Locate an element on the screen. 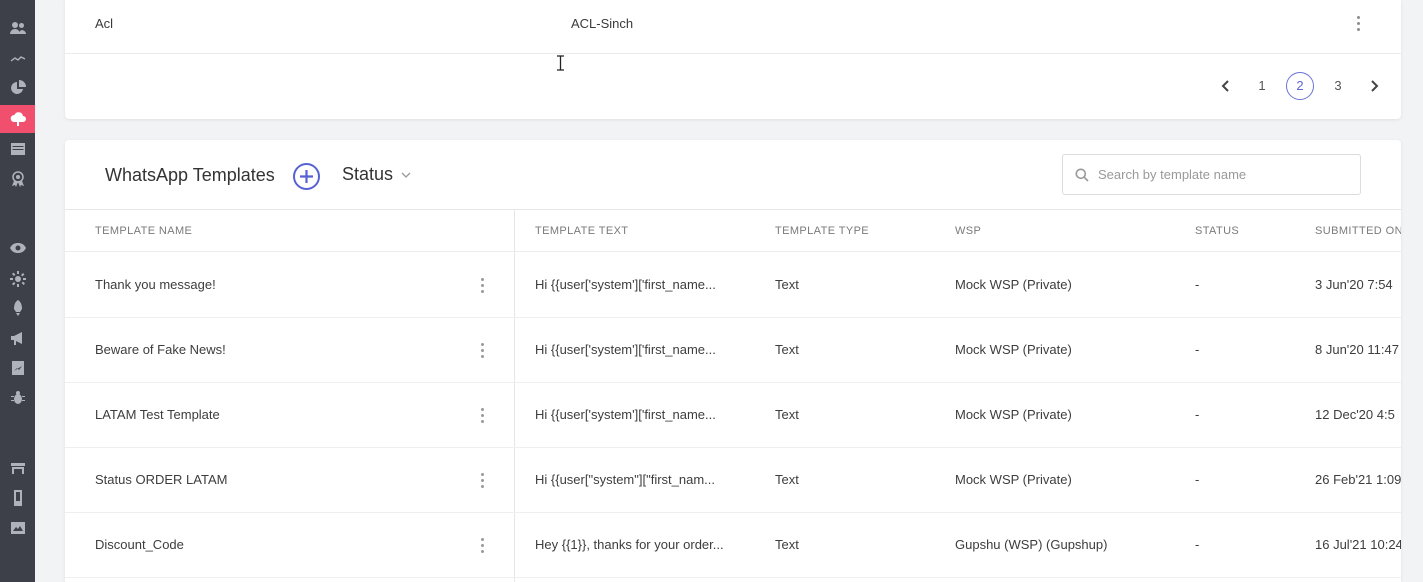  sidebar-item-analytics is located at coordinates (17, 88).